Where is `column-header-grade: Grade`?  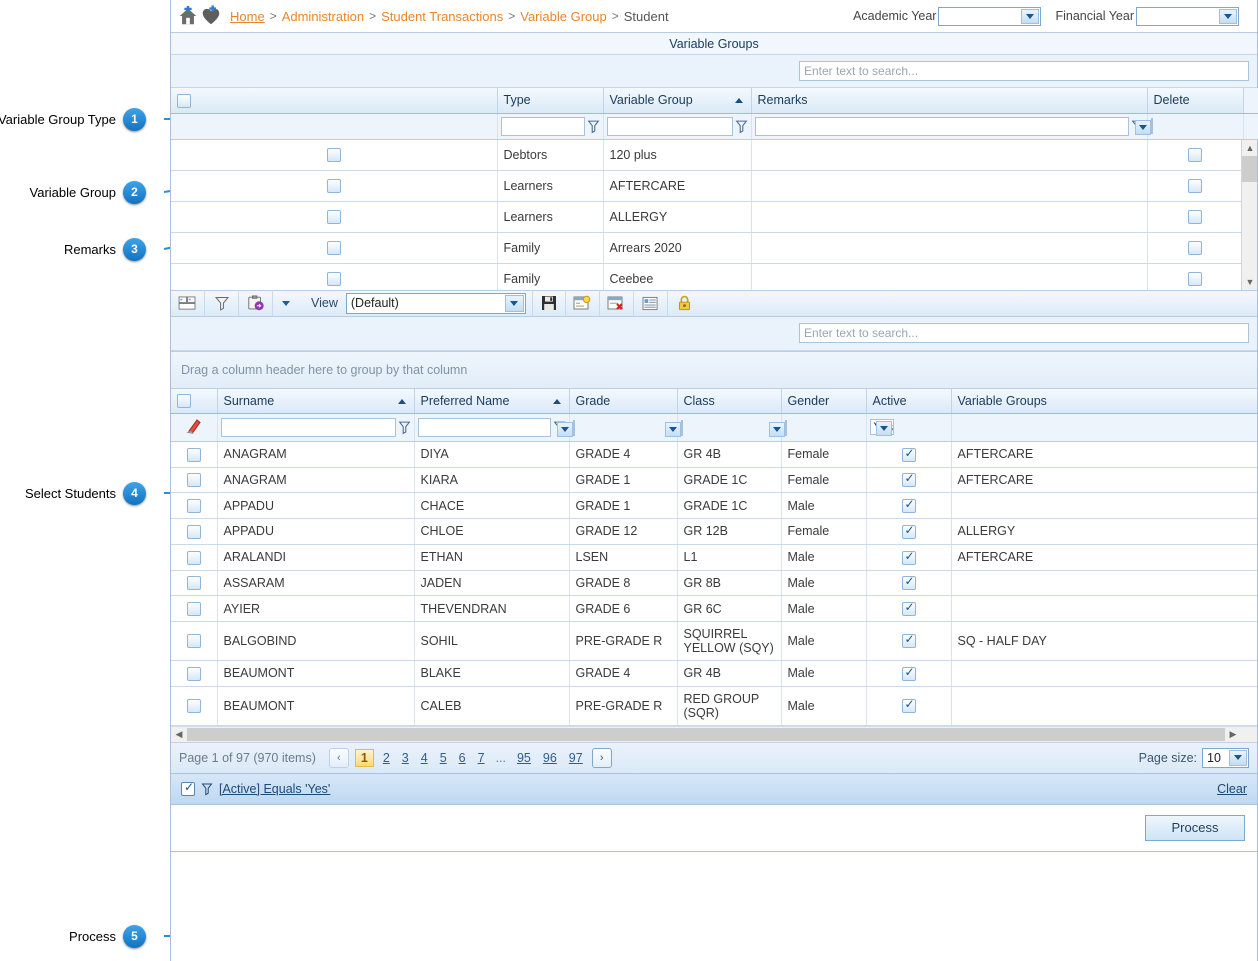 column-header-grade: Grade is located at coordinates (623, 401).